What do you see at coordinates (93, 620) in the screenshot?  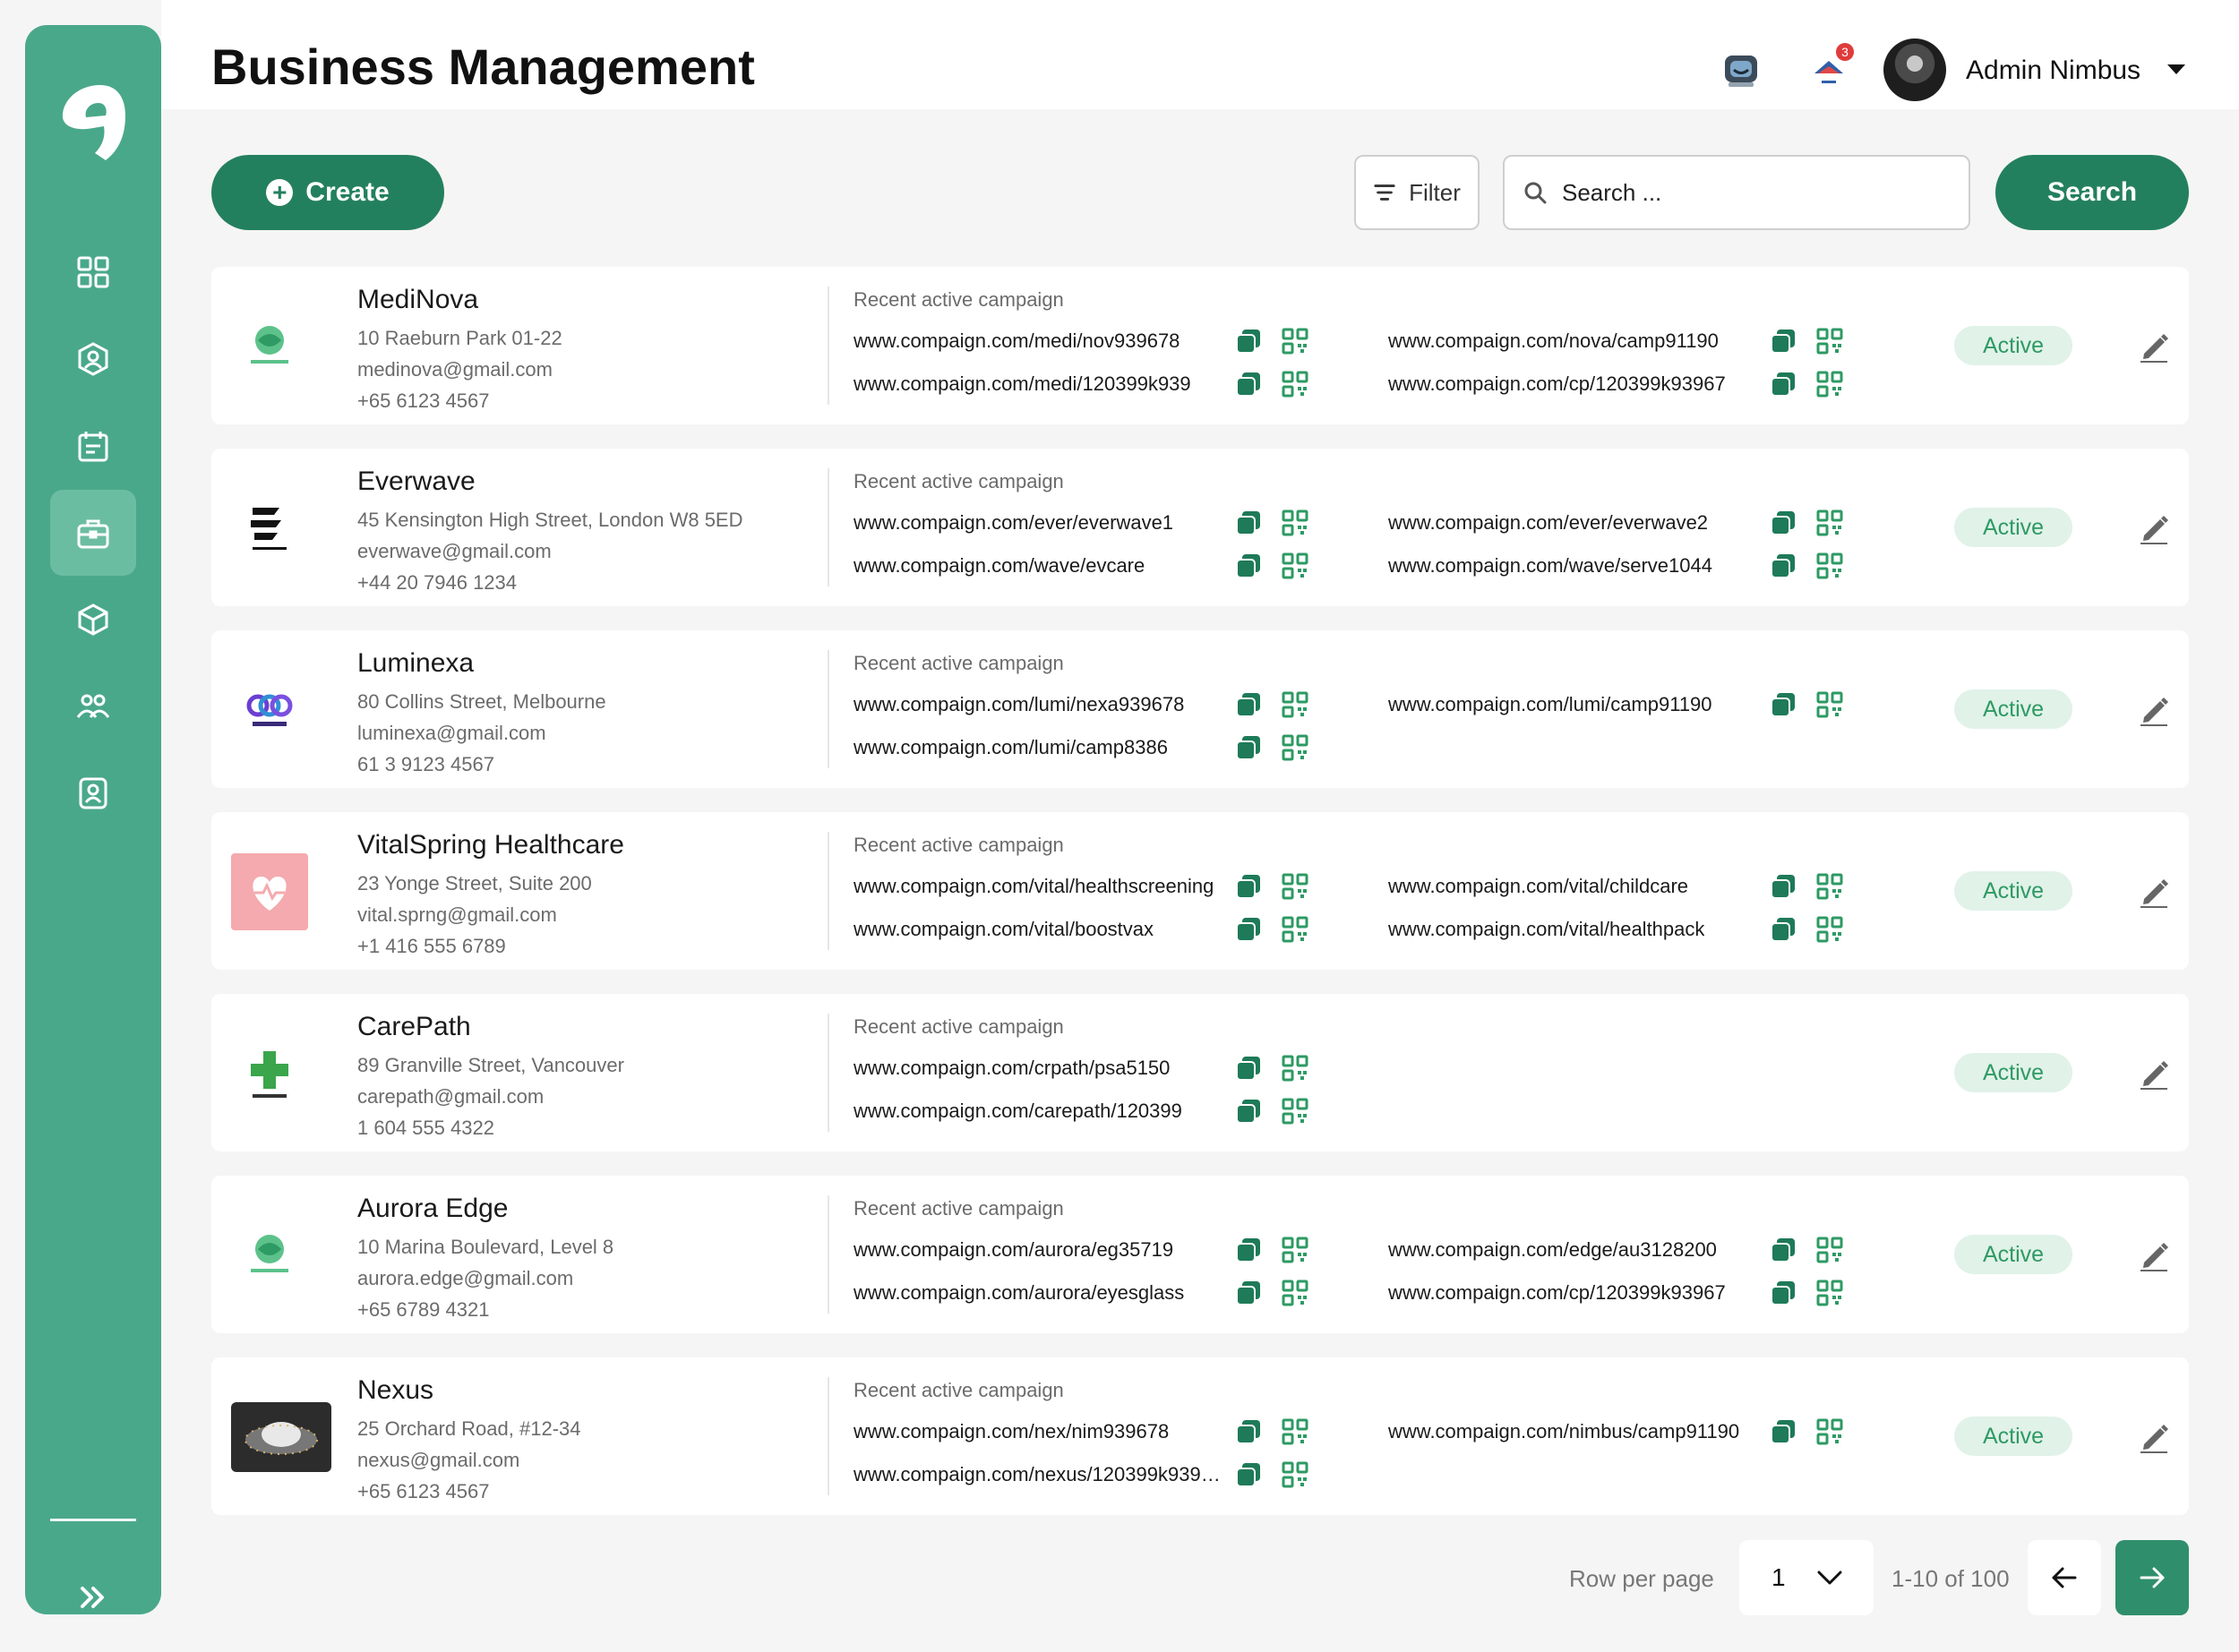 I see `sidebar-item-products` at bounding box center [93, 620].